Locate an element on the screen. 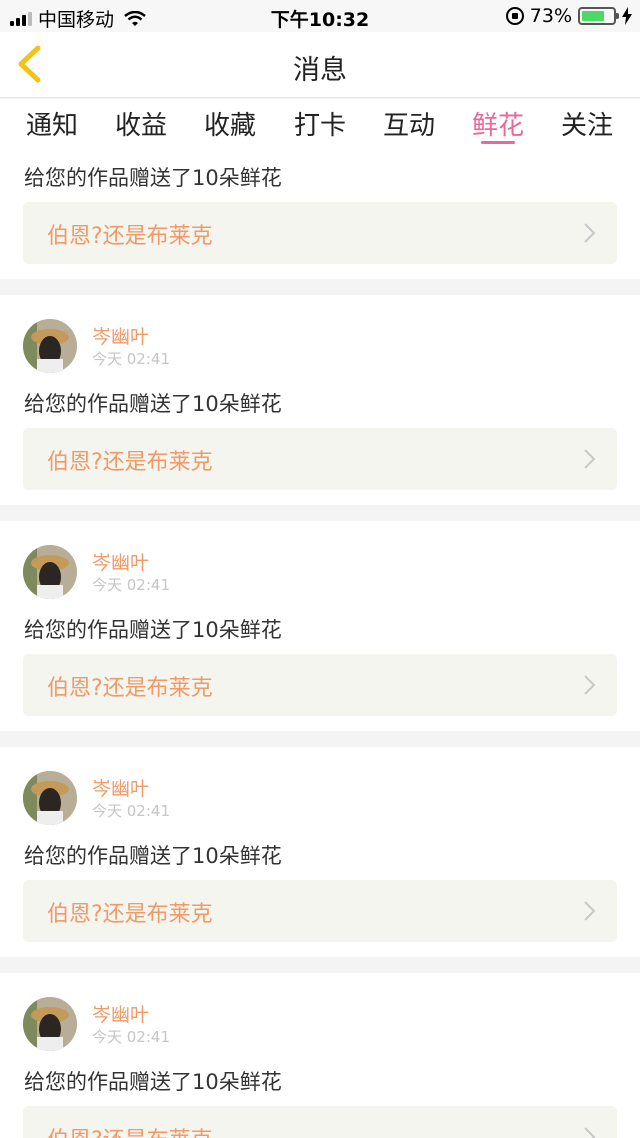  status-right: 73% is located at coordinates (568, 16).